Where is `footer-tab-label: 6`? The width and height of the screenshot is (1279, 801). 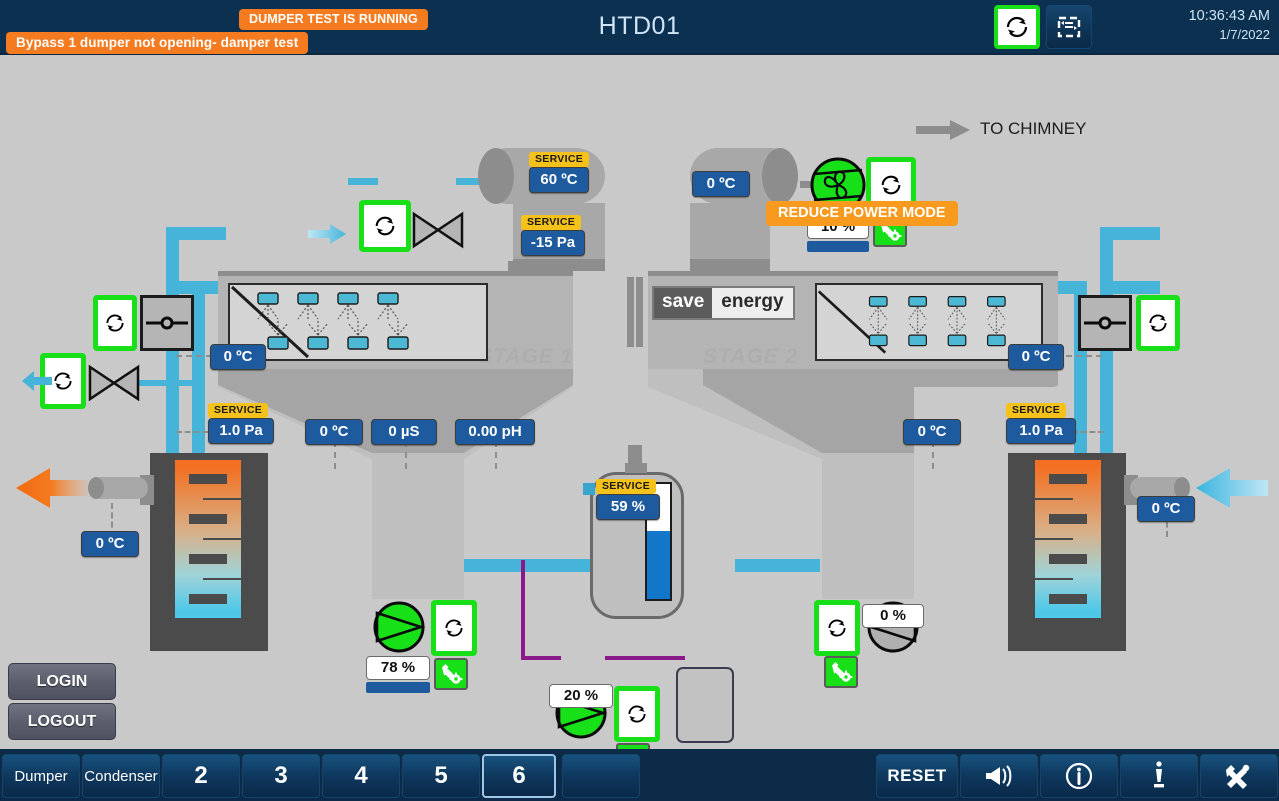
footer-tab-label: 6 is located at coordinates (519, 775).